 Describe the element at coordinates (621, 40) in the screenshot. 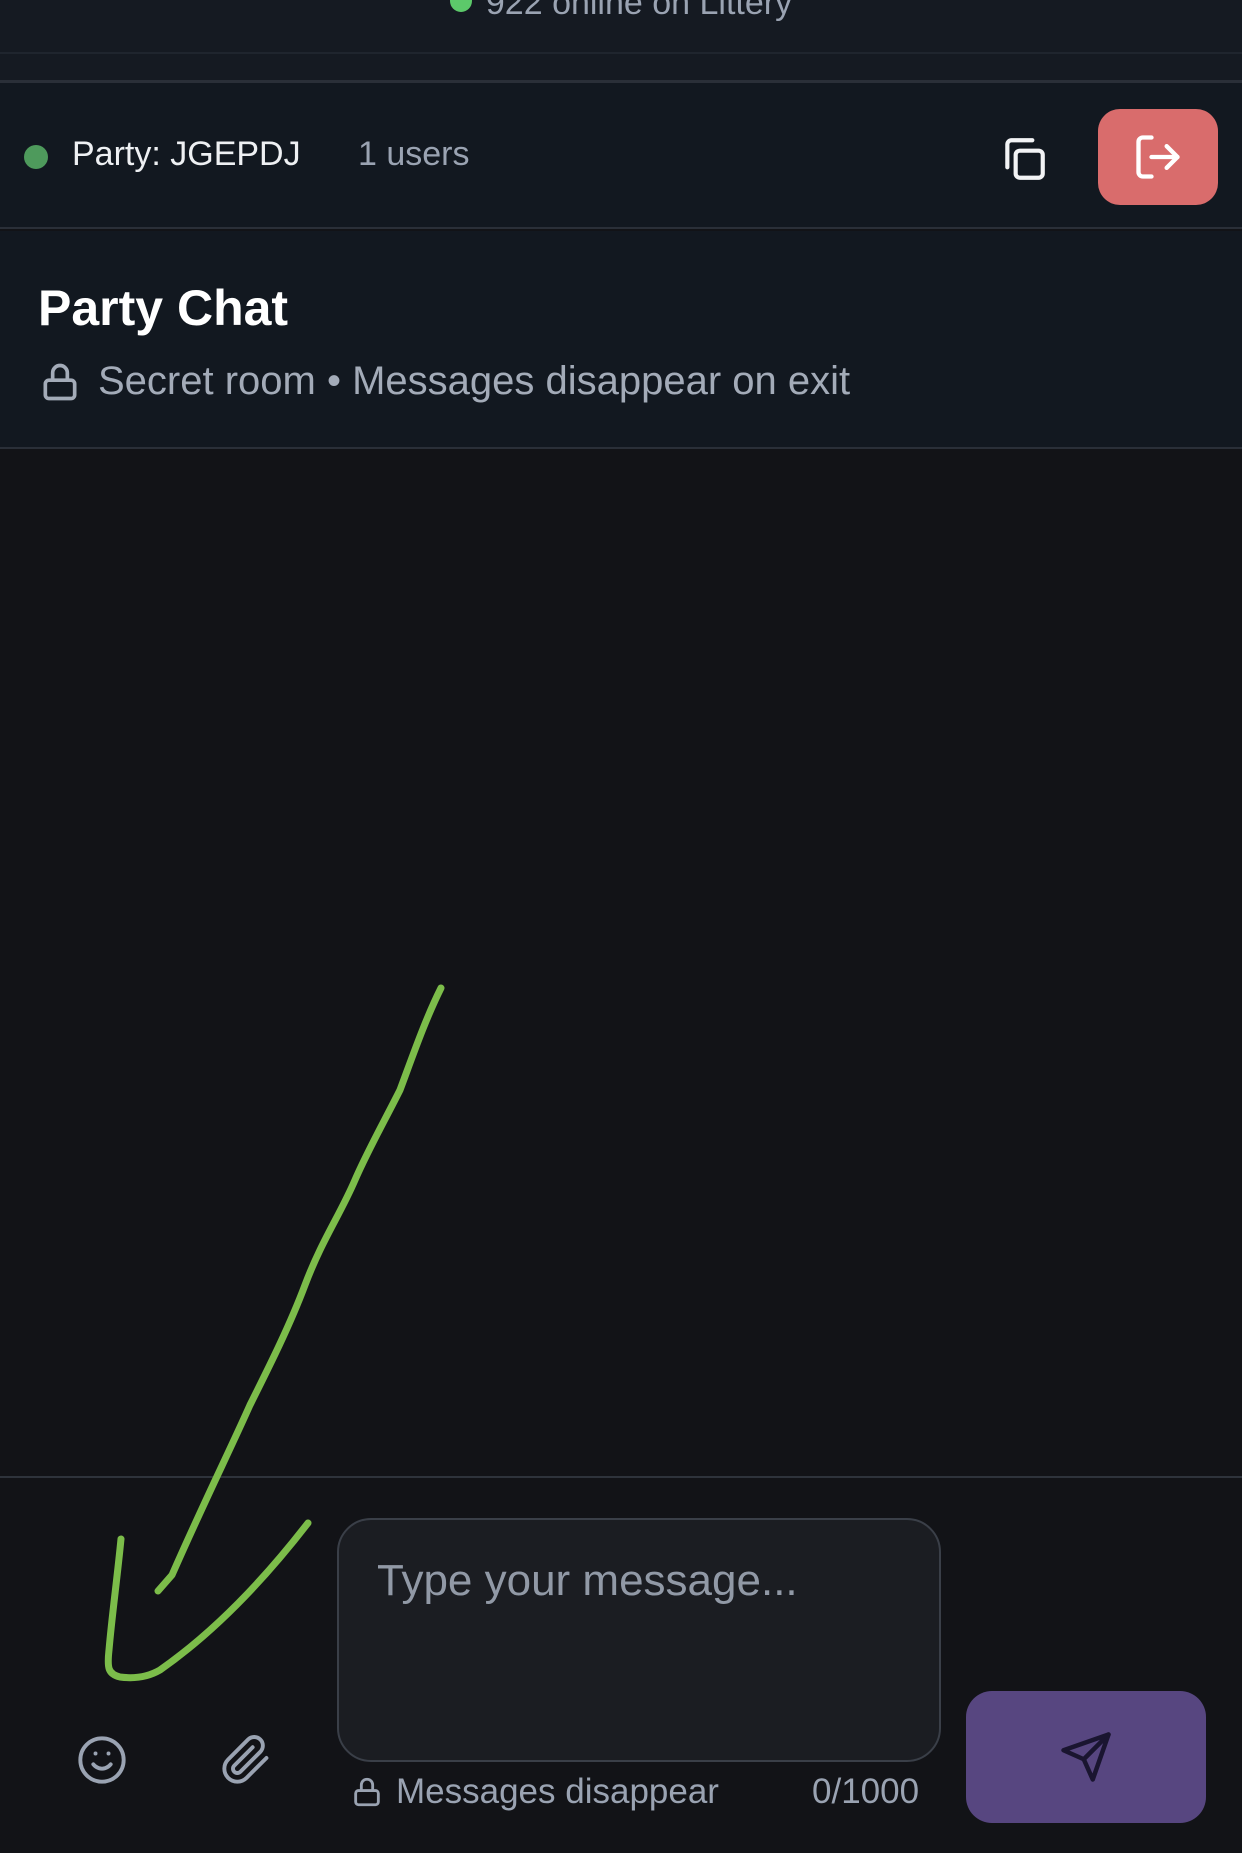

I see `online-banner: 922 online on Littery` at that location.